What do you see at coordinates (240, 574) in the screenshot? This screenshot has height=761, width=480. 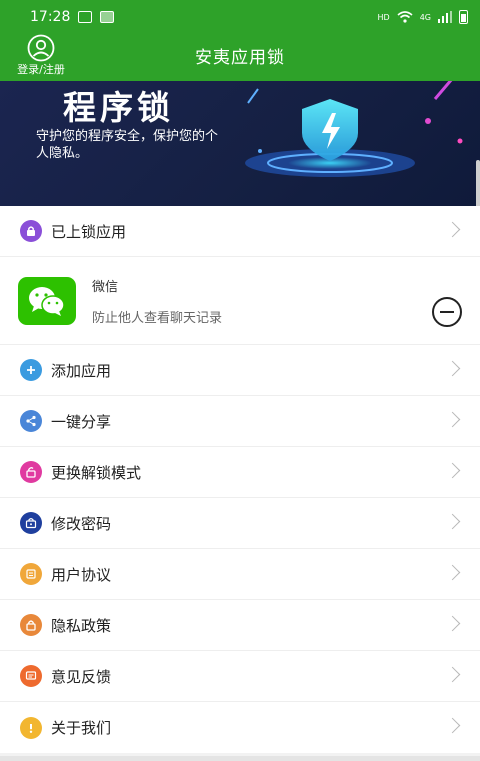 I see `menu-item-user-agreement: 用户协议` at bounding box center [240, 574].